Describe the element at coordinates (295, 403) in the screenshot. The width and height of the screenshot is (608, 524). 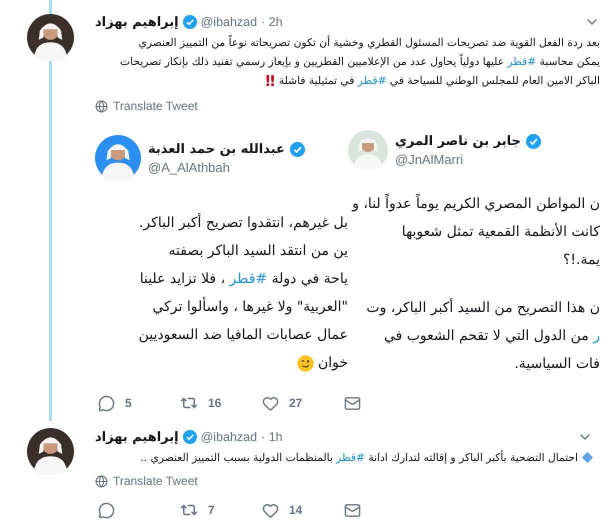
I see `like-count: 27` at that location.